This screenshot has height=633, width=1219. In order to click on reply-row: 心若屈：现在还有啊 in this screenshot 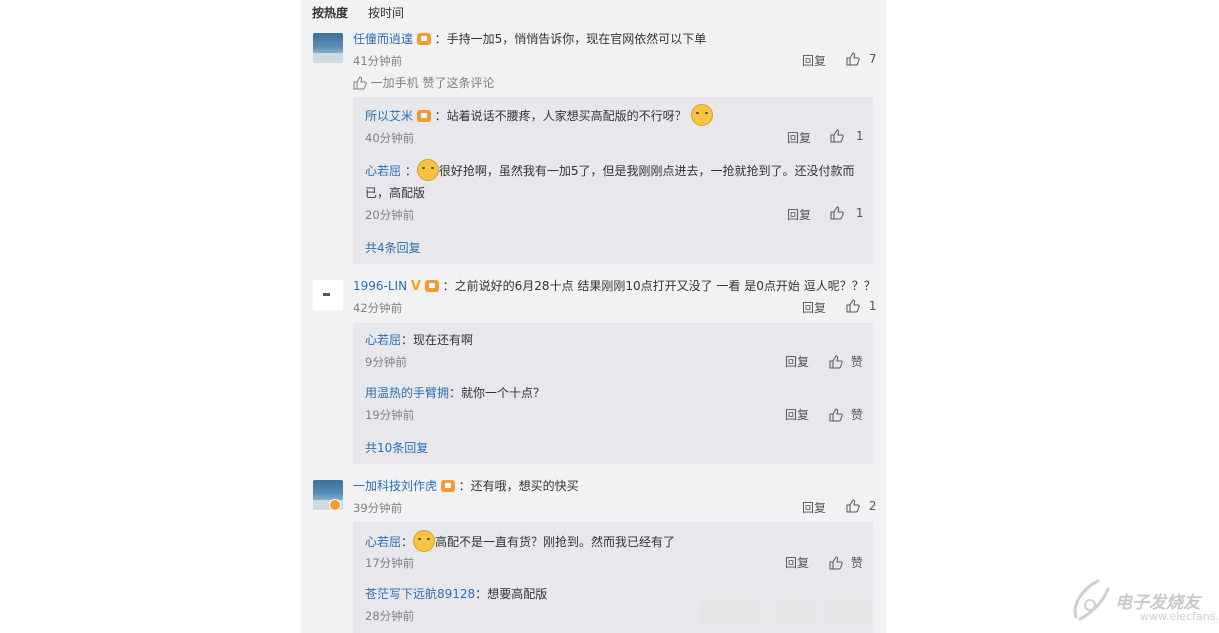, I will do `click(419, 339)`.